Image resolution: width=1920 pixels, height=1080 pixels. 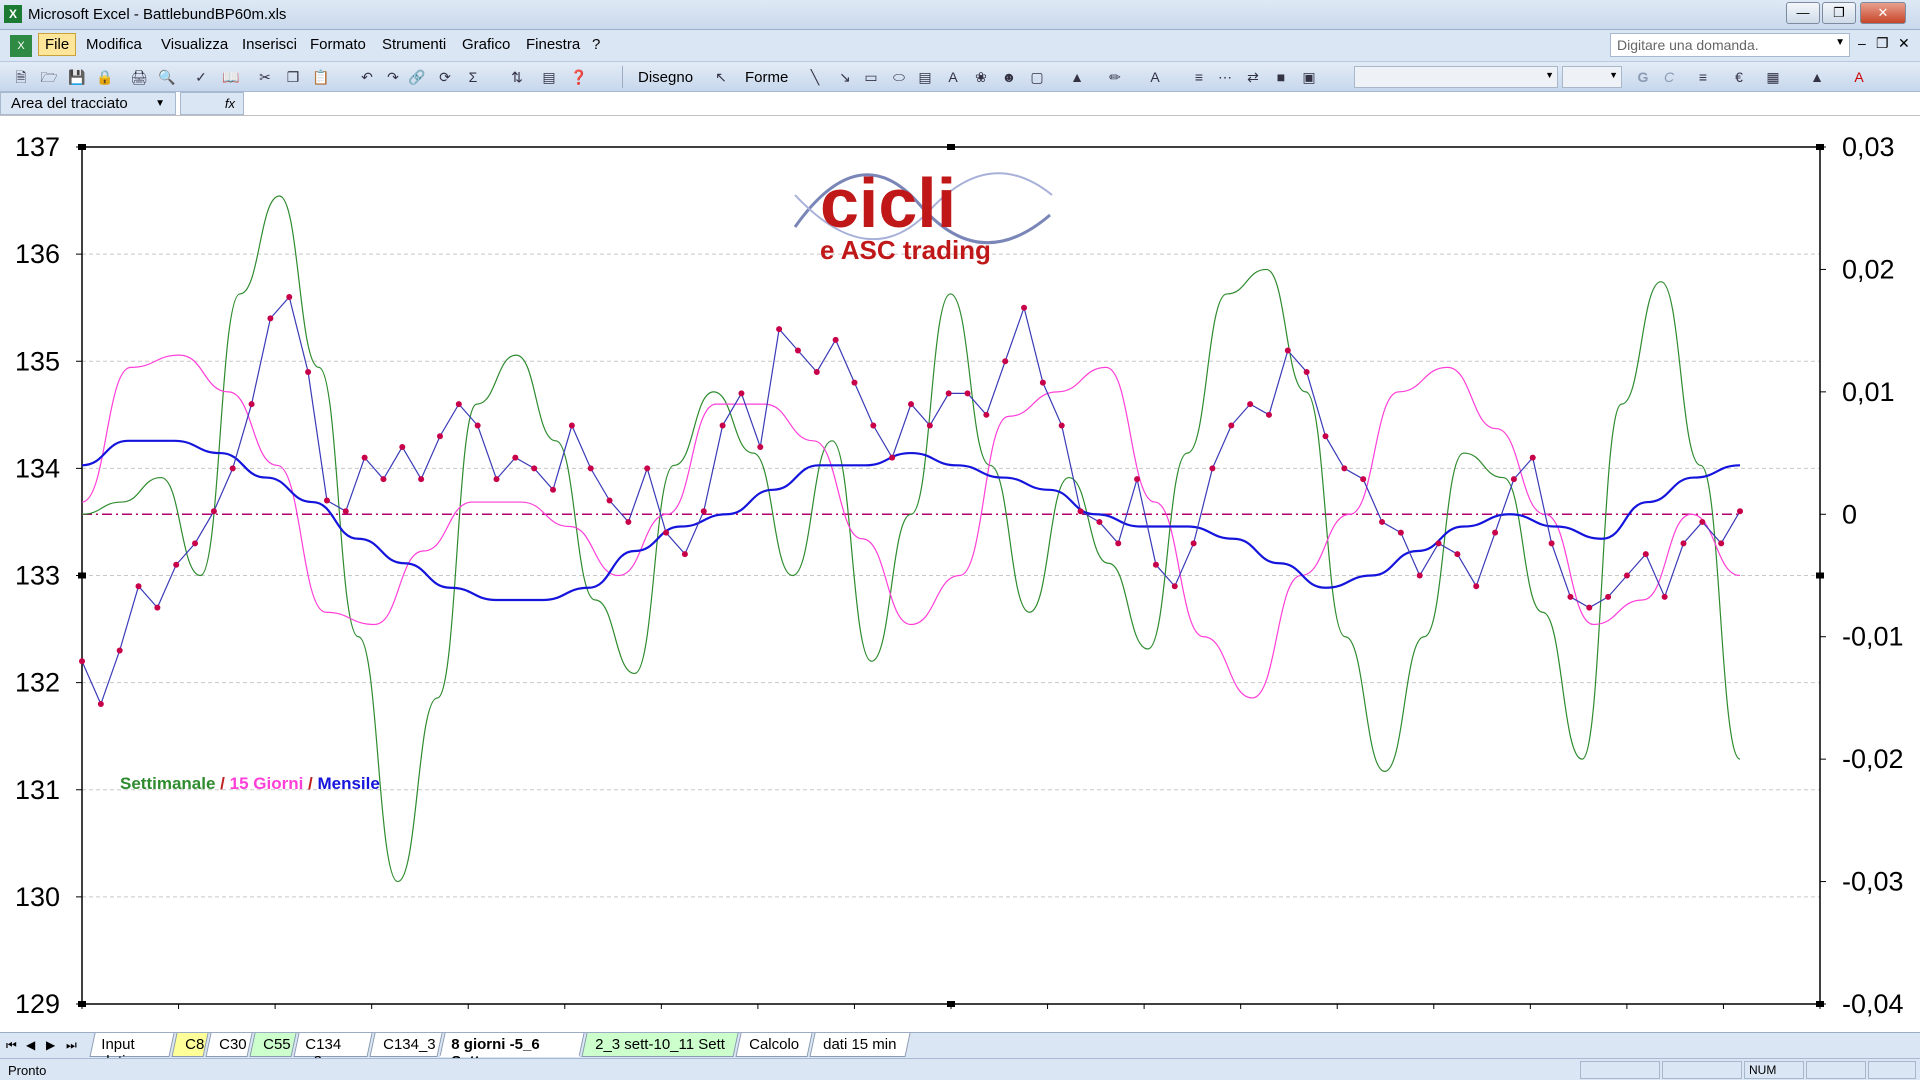 I want to click on spelling-icon: ✓, so click(x=201, y=77).